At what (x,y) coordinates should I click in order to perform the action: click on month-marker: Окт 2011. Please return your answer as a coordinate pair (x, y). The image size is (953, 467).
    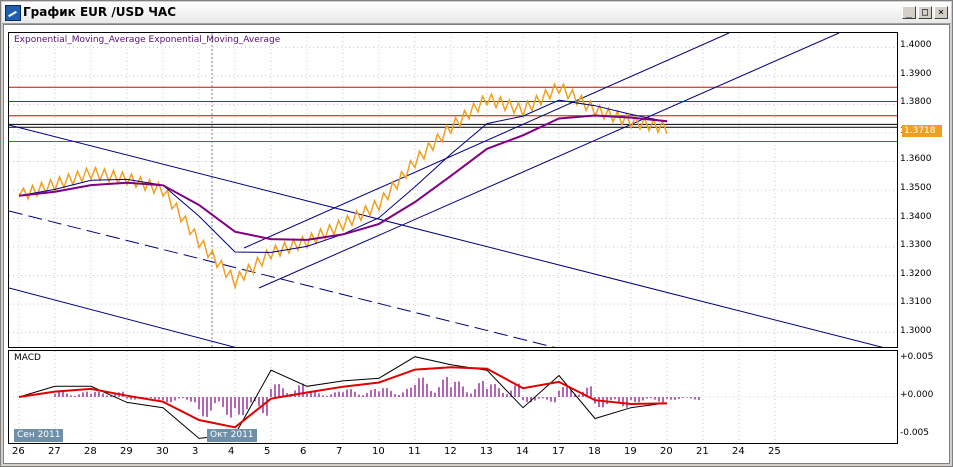
    Looking at the image, I should click on (232, 435).